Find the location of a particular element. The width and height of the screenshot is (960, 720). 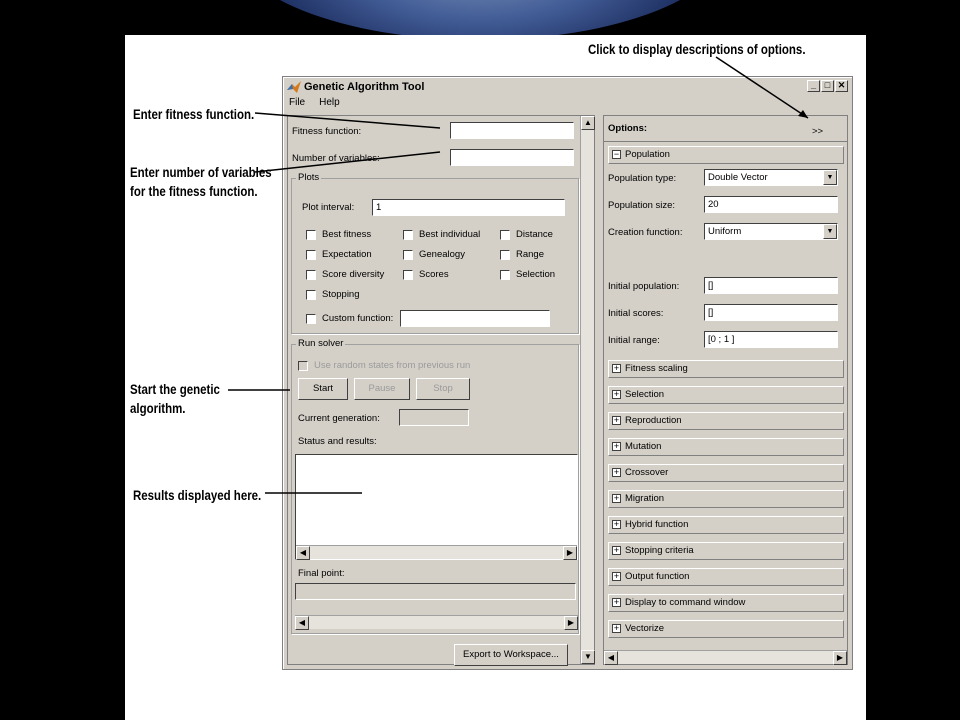

section-stopping-criteria: + Stopping criteria is located at coordinates (726, 551).